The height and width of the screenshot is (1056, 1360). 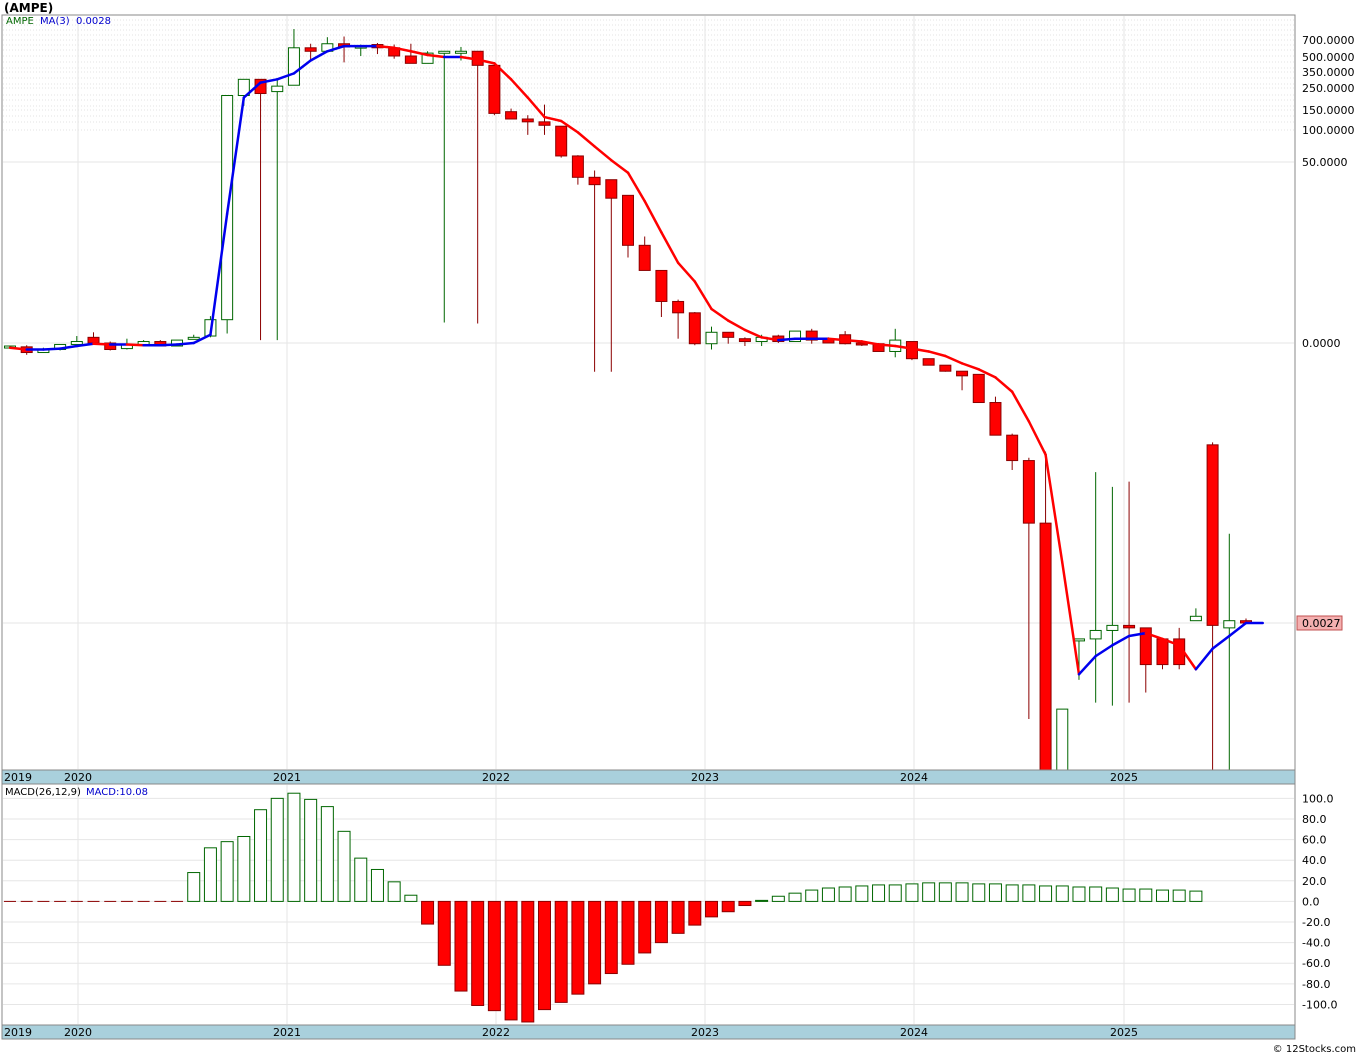 I want to click on watermark: © 12Stocks.com, so click(x=1314, y=1049).